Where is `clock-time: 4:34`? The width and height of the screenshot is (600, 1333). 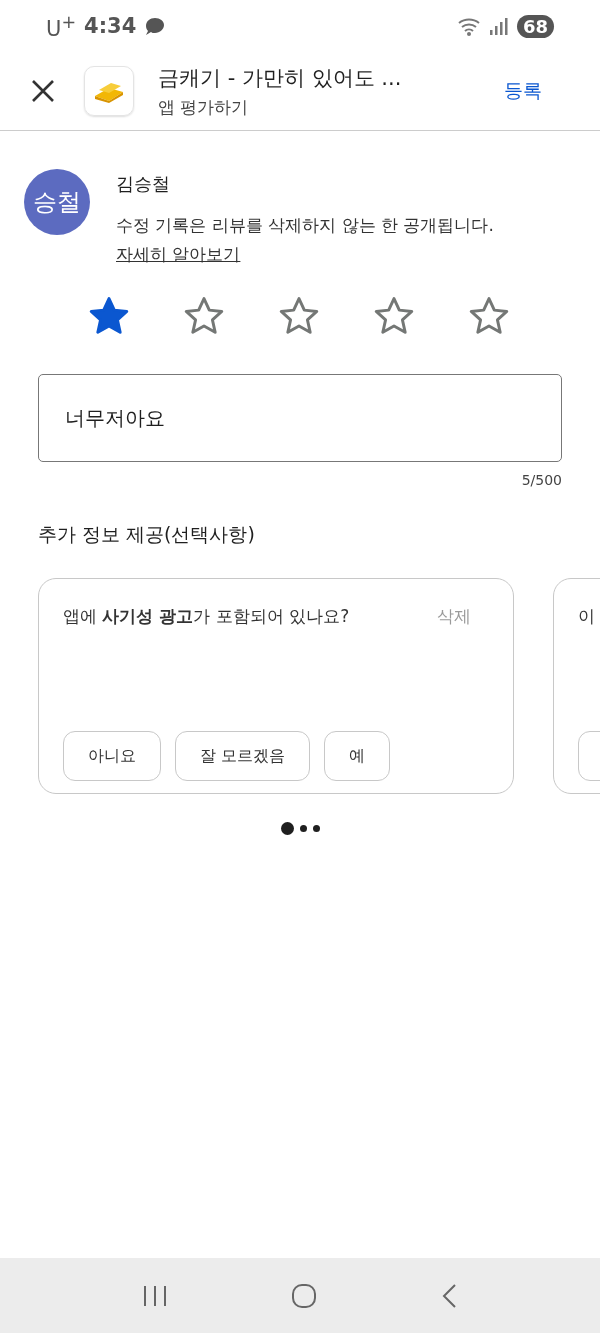
clock-time: 4:34 is located at coordinates (110, 26).